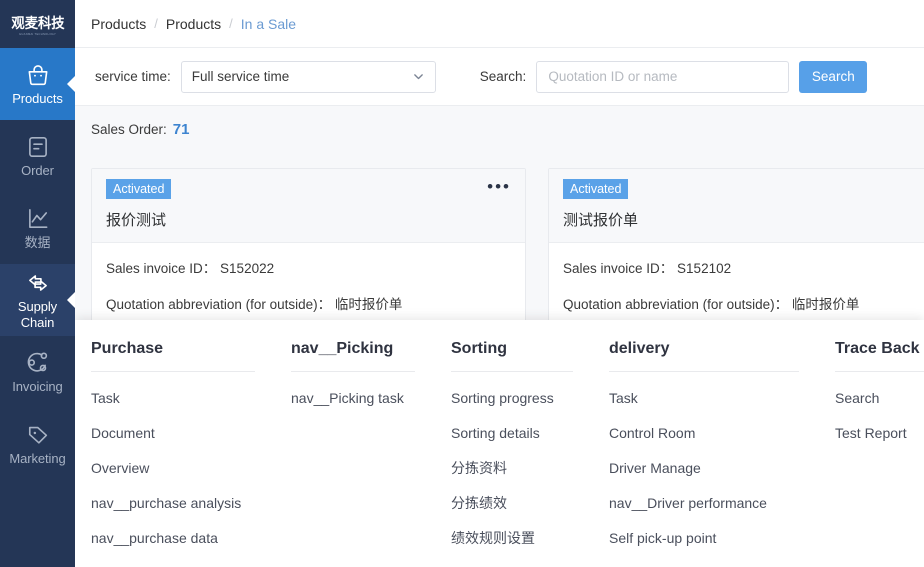  I want to click on card-title: 测试报价单, so click(601, 220).